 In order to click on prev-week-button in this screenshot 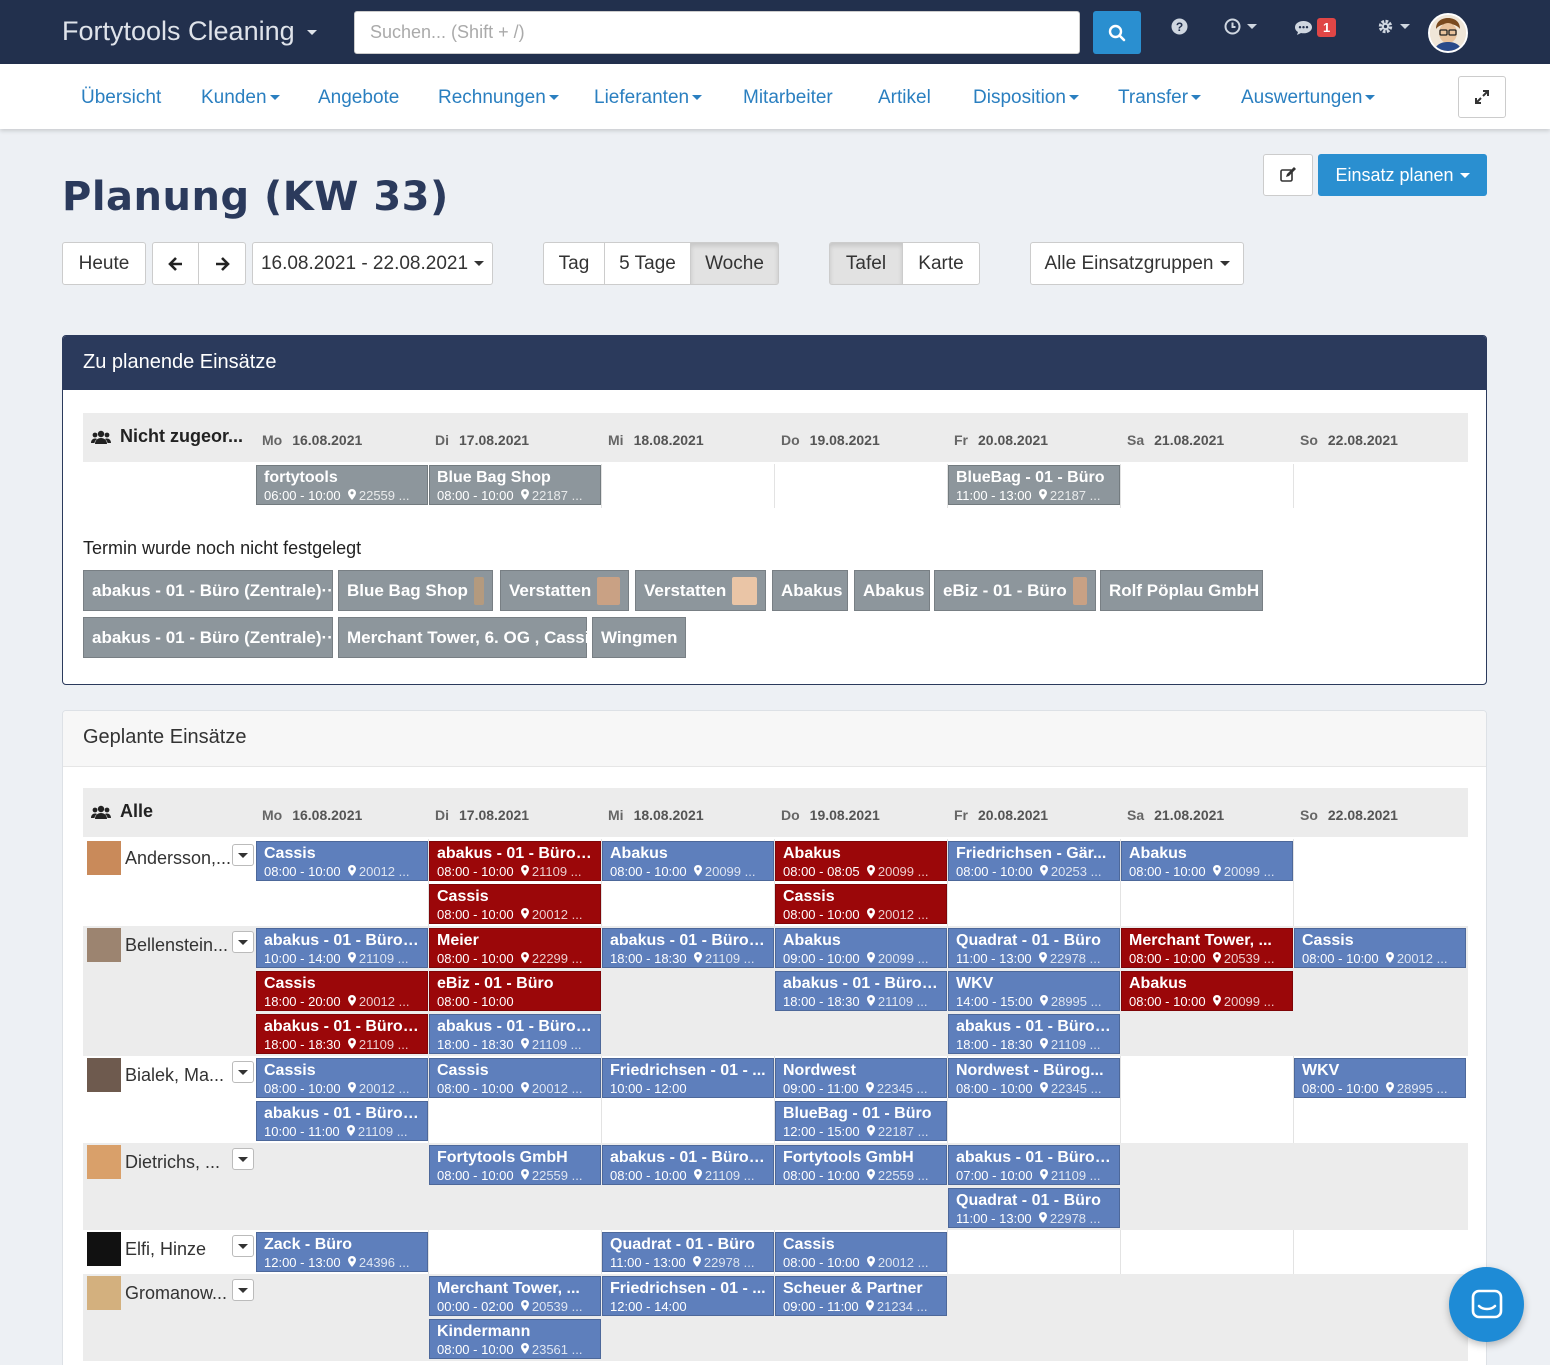, I will do `click(175, 263)`.